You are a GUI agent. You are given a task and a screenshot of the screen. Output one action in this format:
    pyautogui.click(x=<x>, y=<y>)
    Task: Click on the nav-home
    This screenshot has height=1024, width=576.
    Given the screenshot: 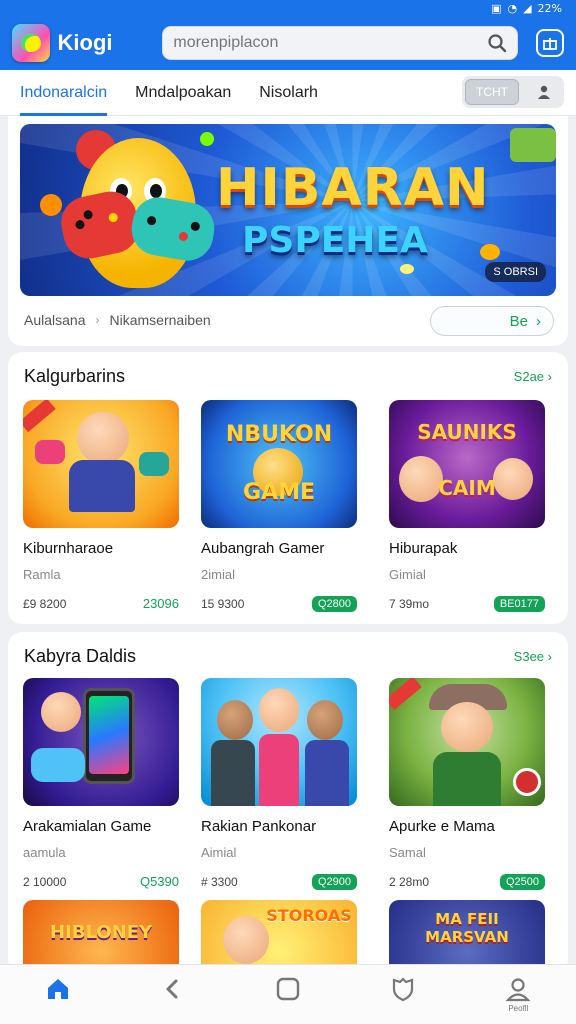 What is the action you would take?
    pyautogui.click(x=58, y=995)
    